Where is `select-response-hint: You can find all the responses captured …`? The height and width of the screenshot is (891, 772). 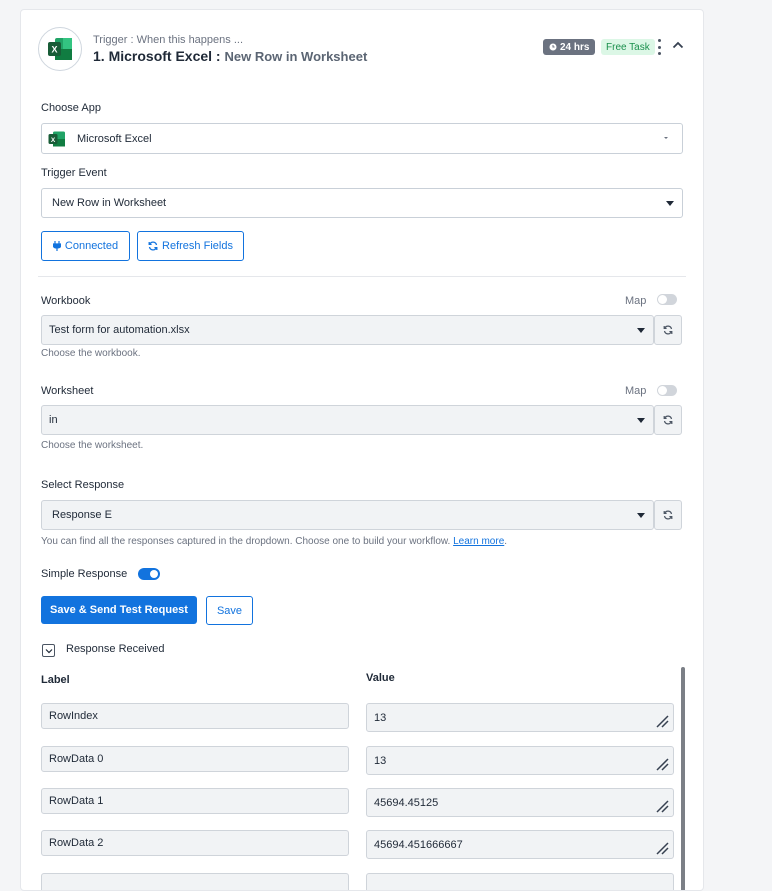
select-response-hint: You can find all the responses captured … is located at coordinates (274, 541).